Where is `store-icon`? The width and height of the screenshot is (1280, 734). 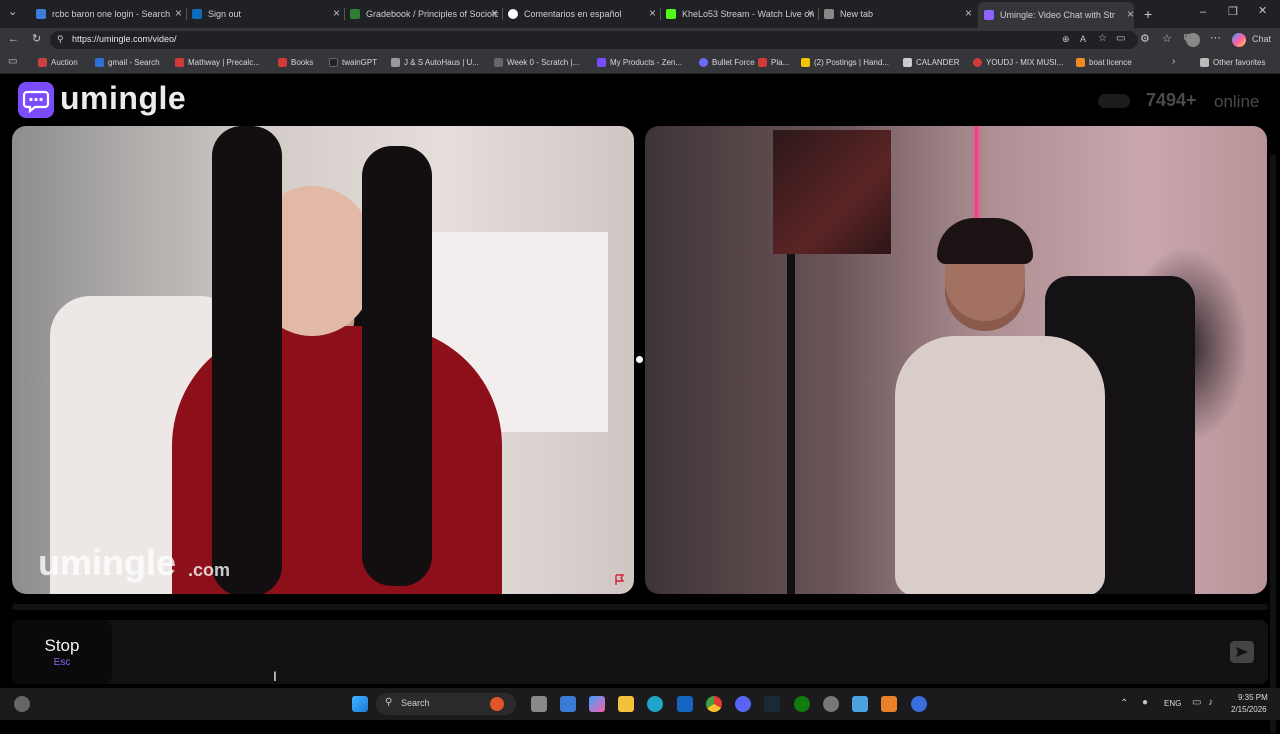
store-icon is located at coordinates (568, 704).